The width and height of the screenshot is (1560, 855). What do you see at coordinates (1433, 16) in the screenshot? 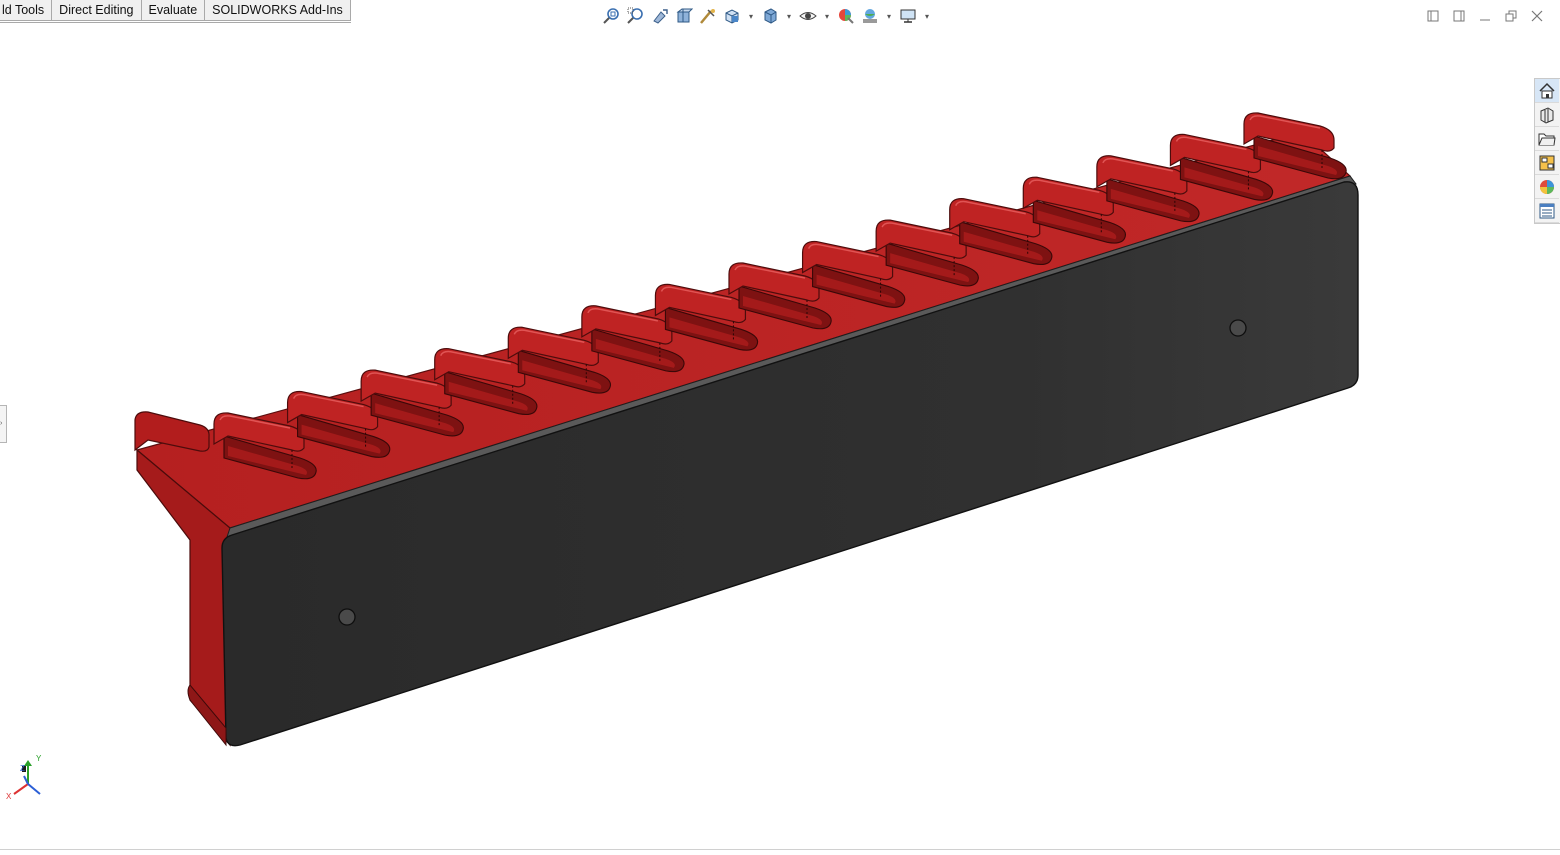
I see `tile-left-icon` at bounding box center [1433, 16].